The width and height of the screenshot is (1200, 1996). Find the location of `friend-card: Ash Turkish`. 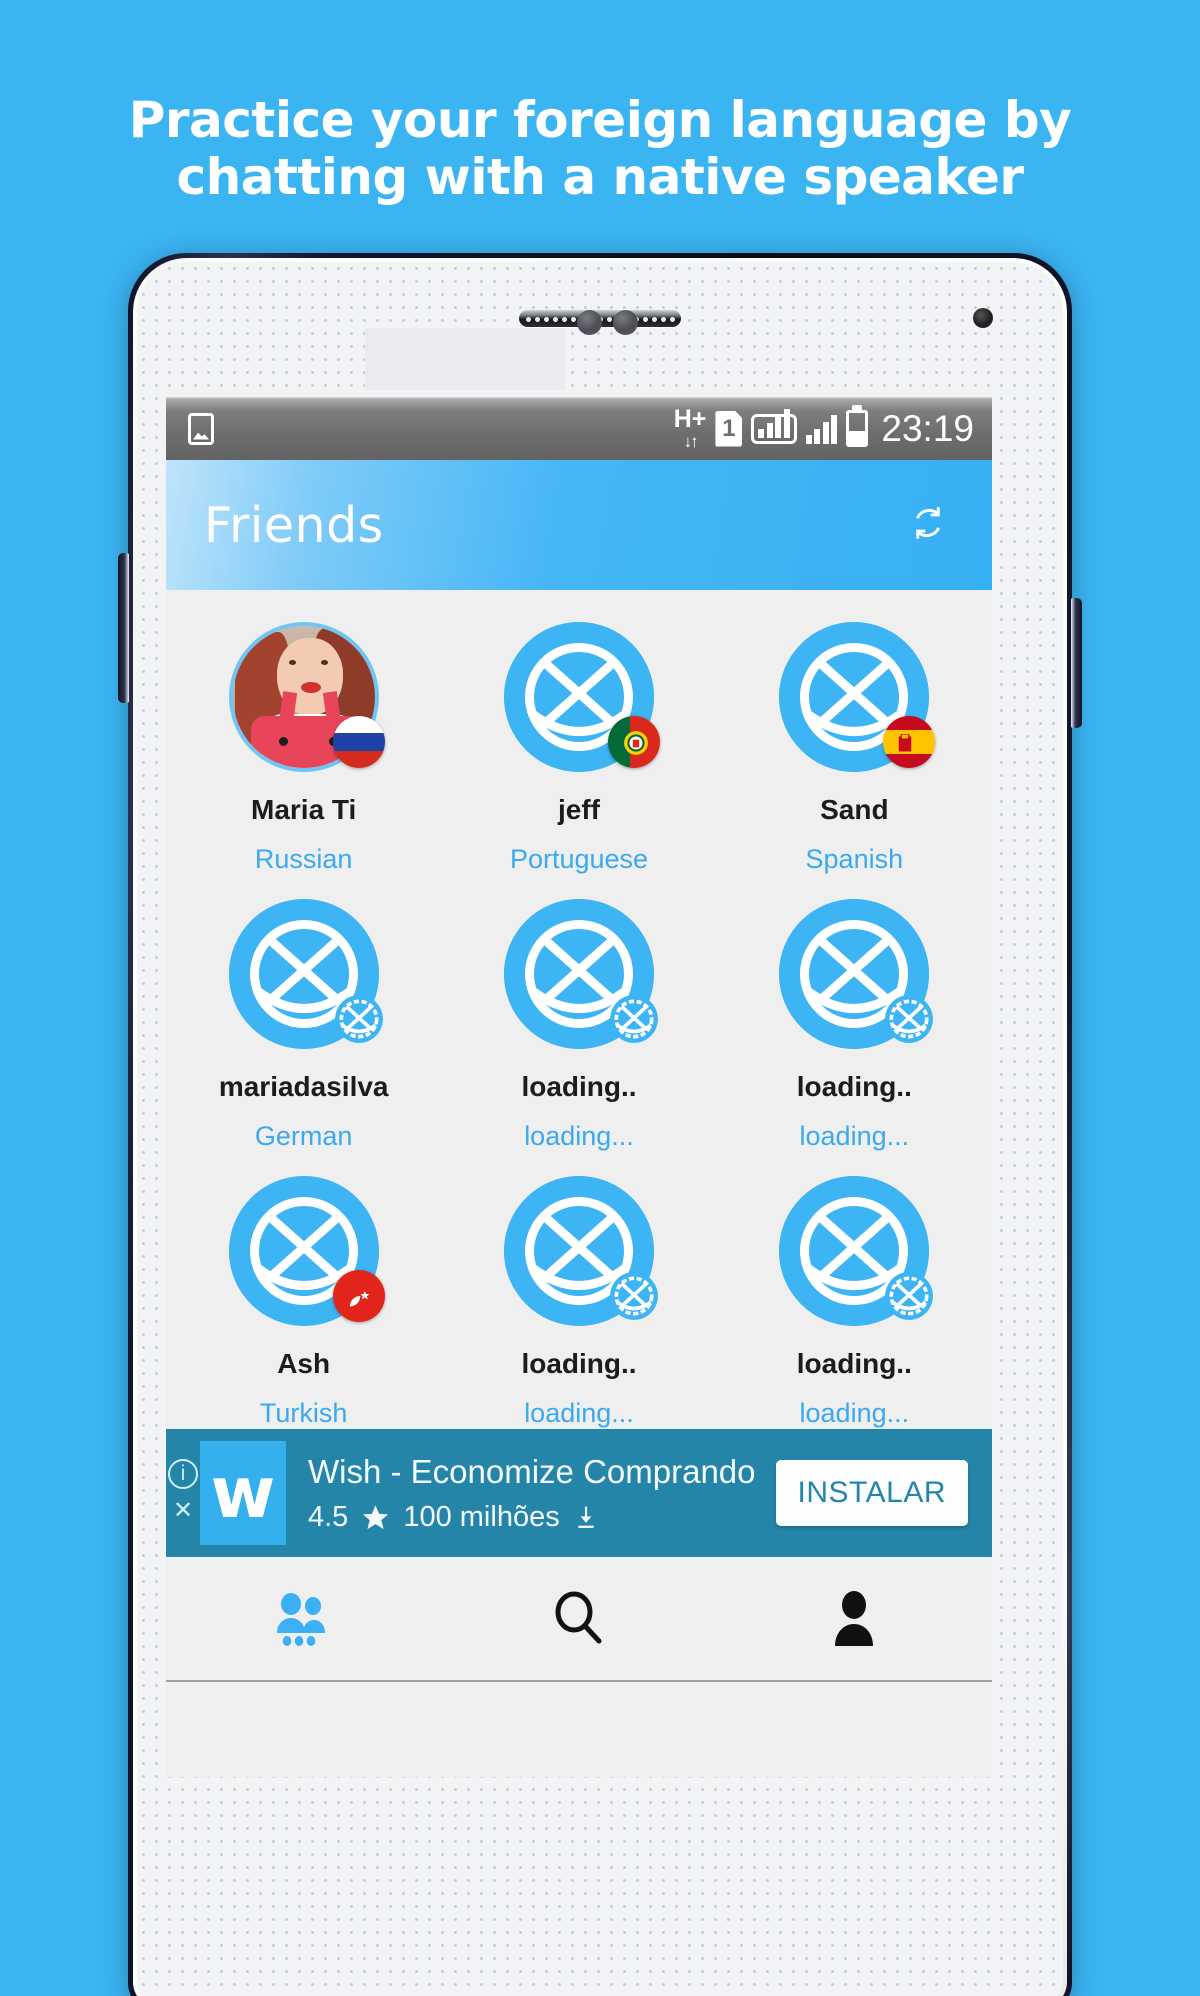

friend-card: Ash Turkish is located at coordinates (303, 1293).